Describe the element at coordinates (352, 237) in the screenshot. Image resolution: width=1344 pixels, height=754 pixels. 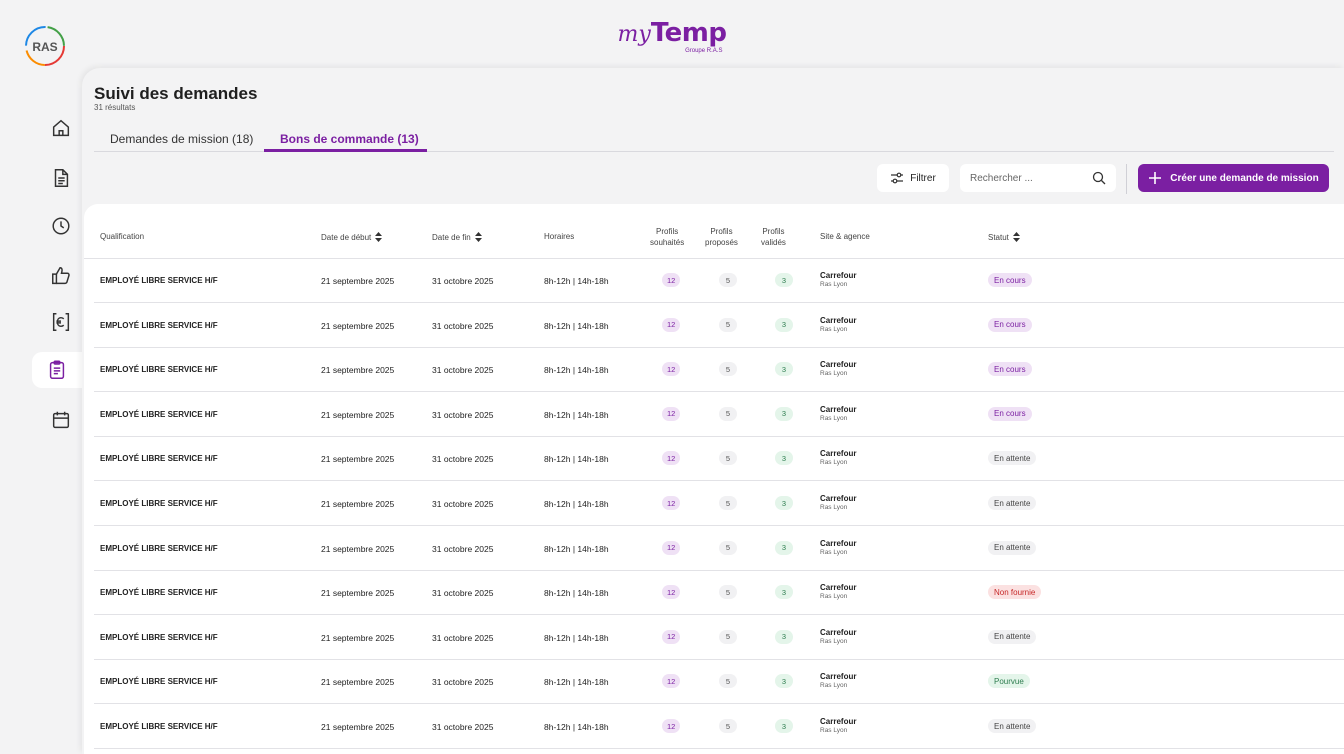
I see `header-date-debut: Date de début` at that location.